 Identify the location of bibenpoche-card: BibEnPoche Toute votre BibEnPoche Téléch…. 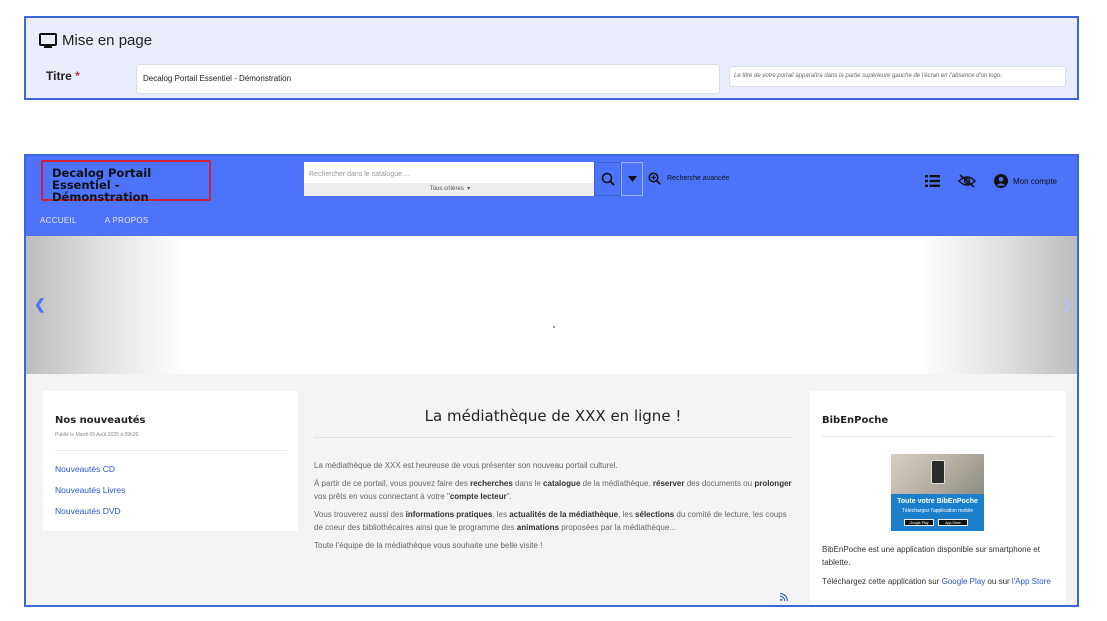
(938, 498).